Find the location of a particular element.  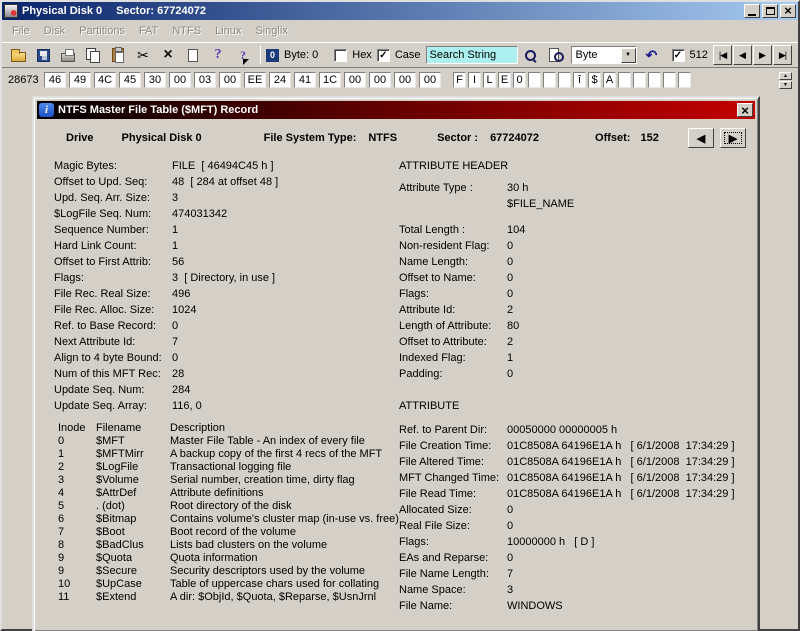

search-preview-button is located at coordinates (556, 55).